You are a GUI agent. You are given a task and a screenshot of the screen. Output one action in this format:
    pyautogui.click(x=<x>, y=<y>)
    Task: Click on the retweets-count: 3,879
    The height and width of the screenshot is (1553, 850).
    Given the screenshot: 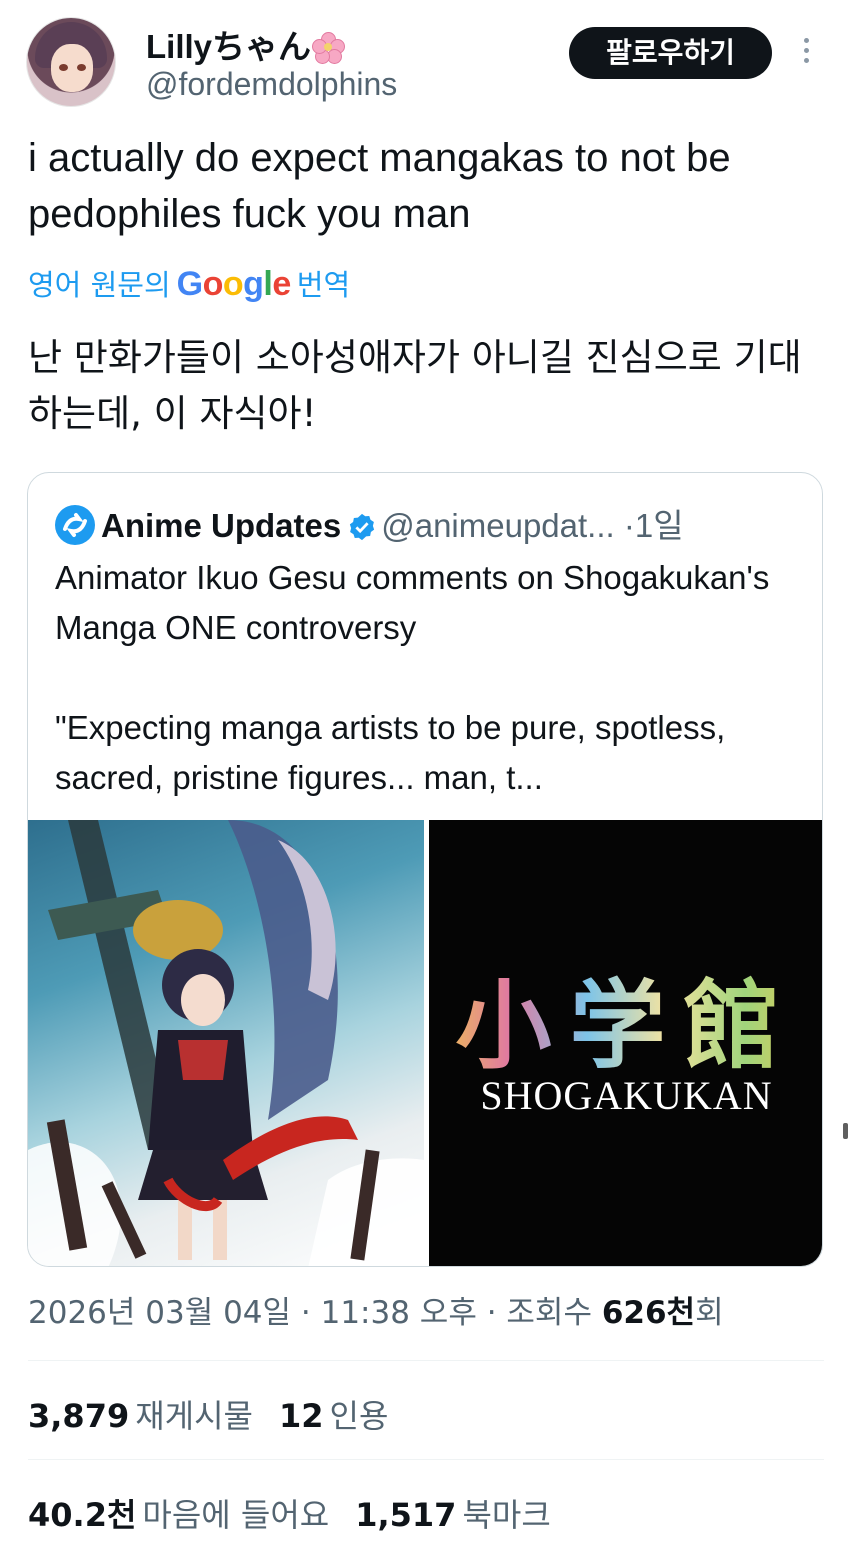 What is the action you would take?
    pyautogui.click(x=79, y=1416)
    